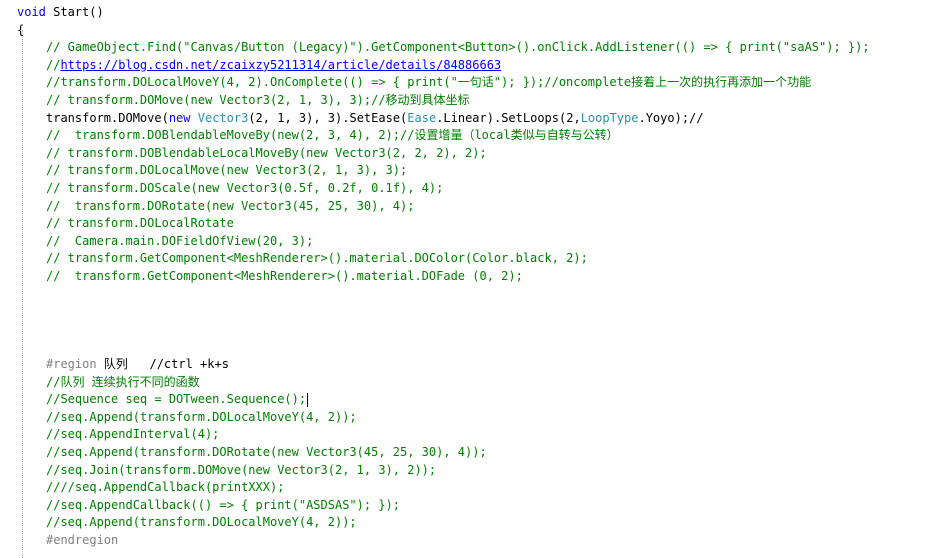 The width and height of the screenshot is (930, 558). I want to click on code-line: // transform.DOLocalRotate, so click(140, 223).